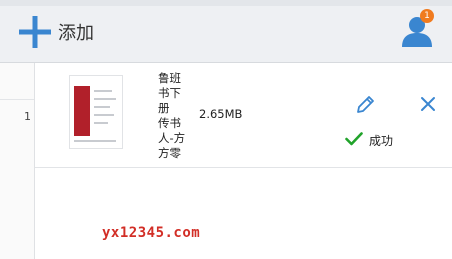 The height and width of the screenshot is (259, 452). What do you see at coordinates (17, 161) in the screenshot?
I see `left-panel` at bounding box center [17, 161].